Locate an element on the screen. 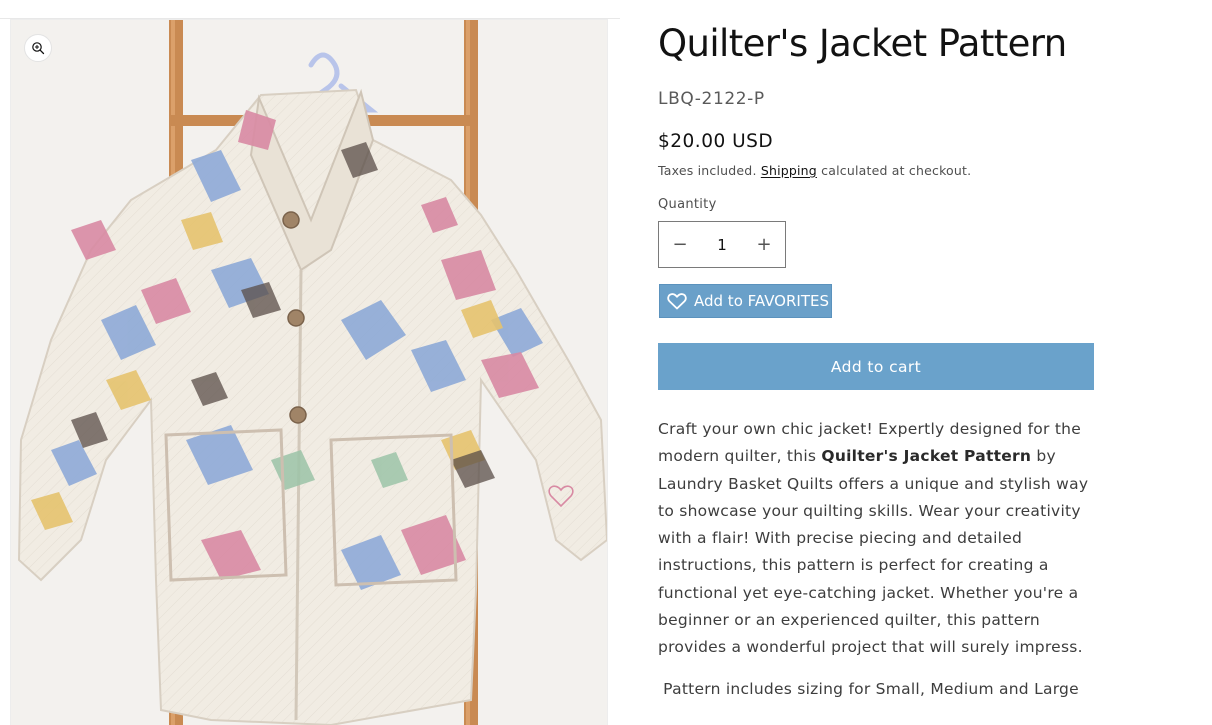  quantity-stepper: − + is located at coordinates (722, 244).